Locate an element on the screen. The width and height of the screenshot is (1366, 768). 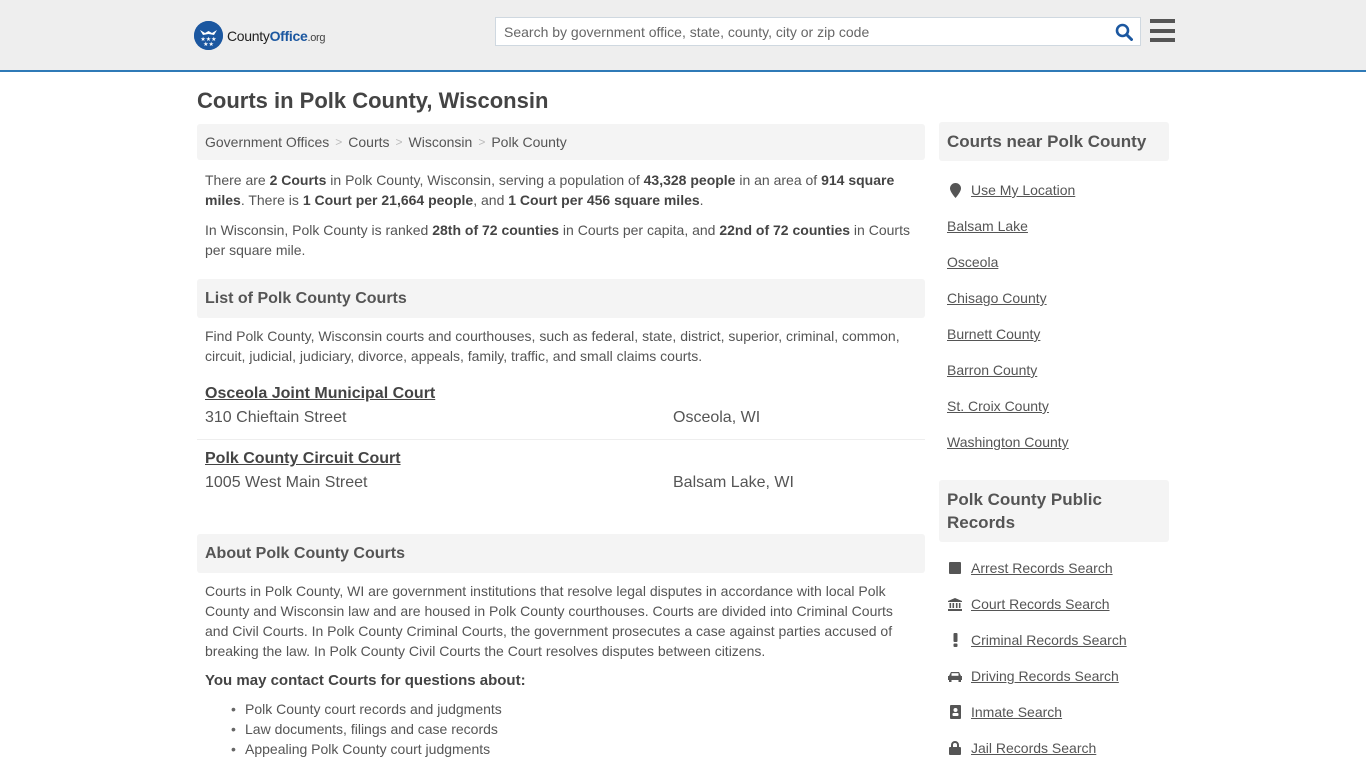
hamburger-menu-icon is located at coordinates (1162, 30).